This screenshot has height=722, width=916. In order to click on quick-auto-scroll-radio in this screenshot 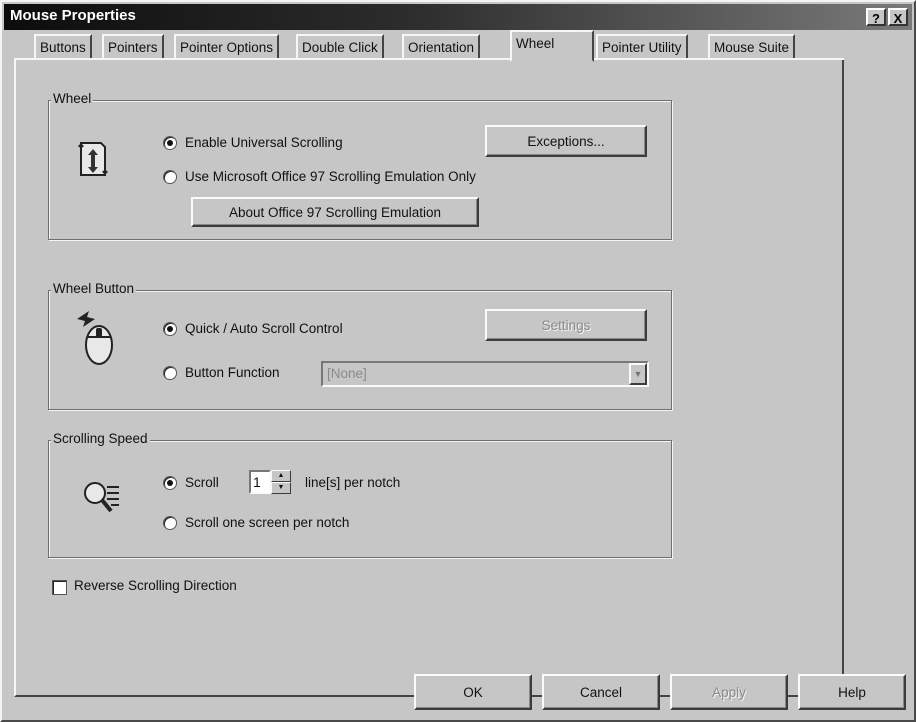, I will do `click(170, 328)`.